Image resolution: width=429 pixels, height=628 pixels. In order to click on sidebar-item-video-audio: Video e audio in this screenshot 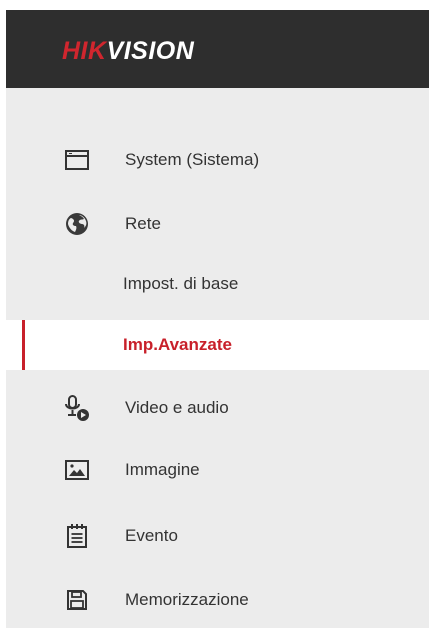, I will do `click(217, 408)`.